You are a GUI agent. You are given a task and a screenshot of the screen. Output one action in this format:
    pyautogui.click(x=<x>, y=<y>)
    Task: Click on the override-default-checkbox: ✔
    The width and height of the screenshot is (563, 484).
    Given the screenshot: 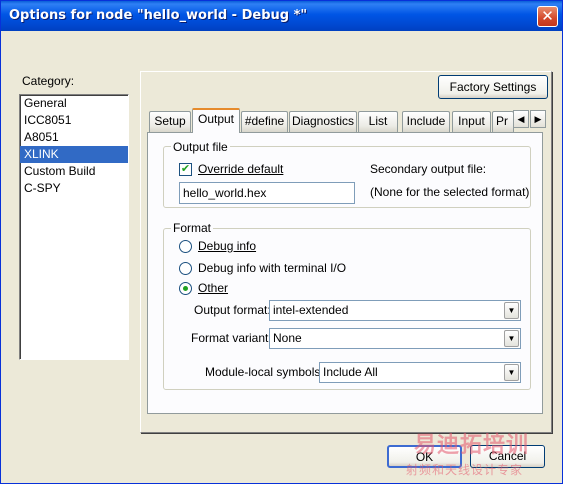 What is the action you would take?
    pyautogui.click(x=185, y=169)
    